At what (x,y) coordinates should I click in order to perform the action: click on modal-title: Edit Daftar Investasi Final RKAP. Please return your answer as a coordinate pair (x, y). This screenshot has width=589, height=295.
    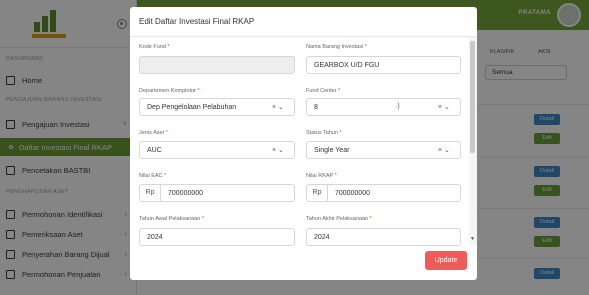
    Looking at the image, I should click on (197, 21).